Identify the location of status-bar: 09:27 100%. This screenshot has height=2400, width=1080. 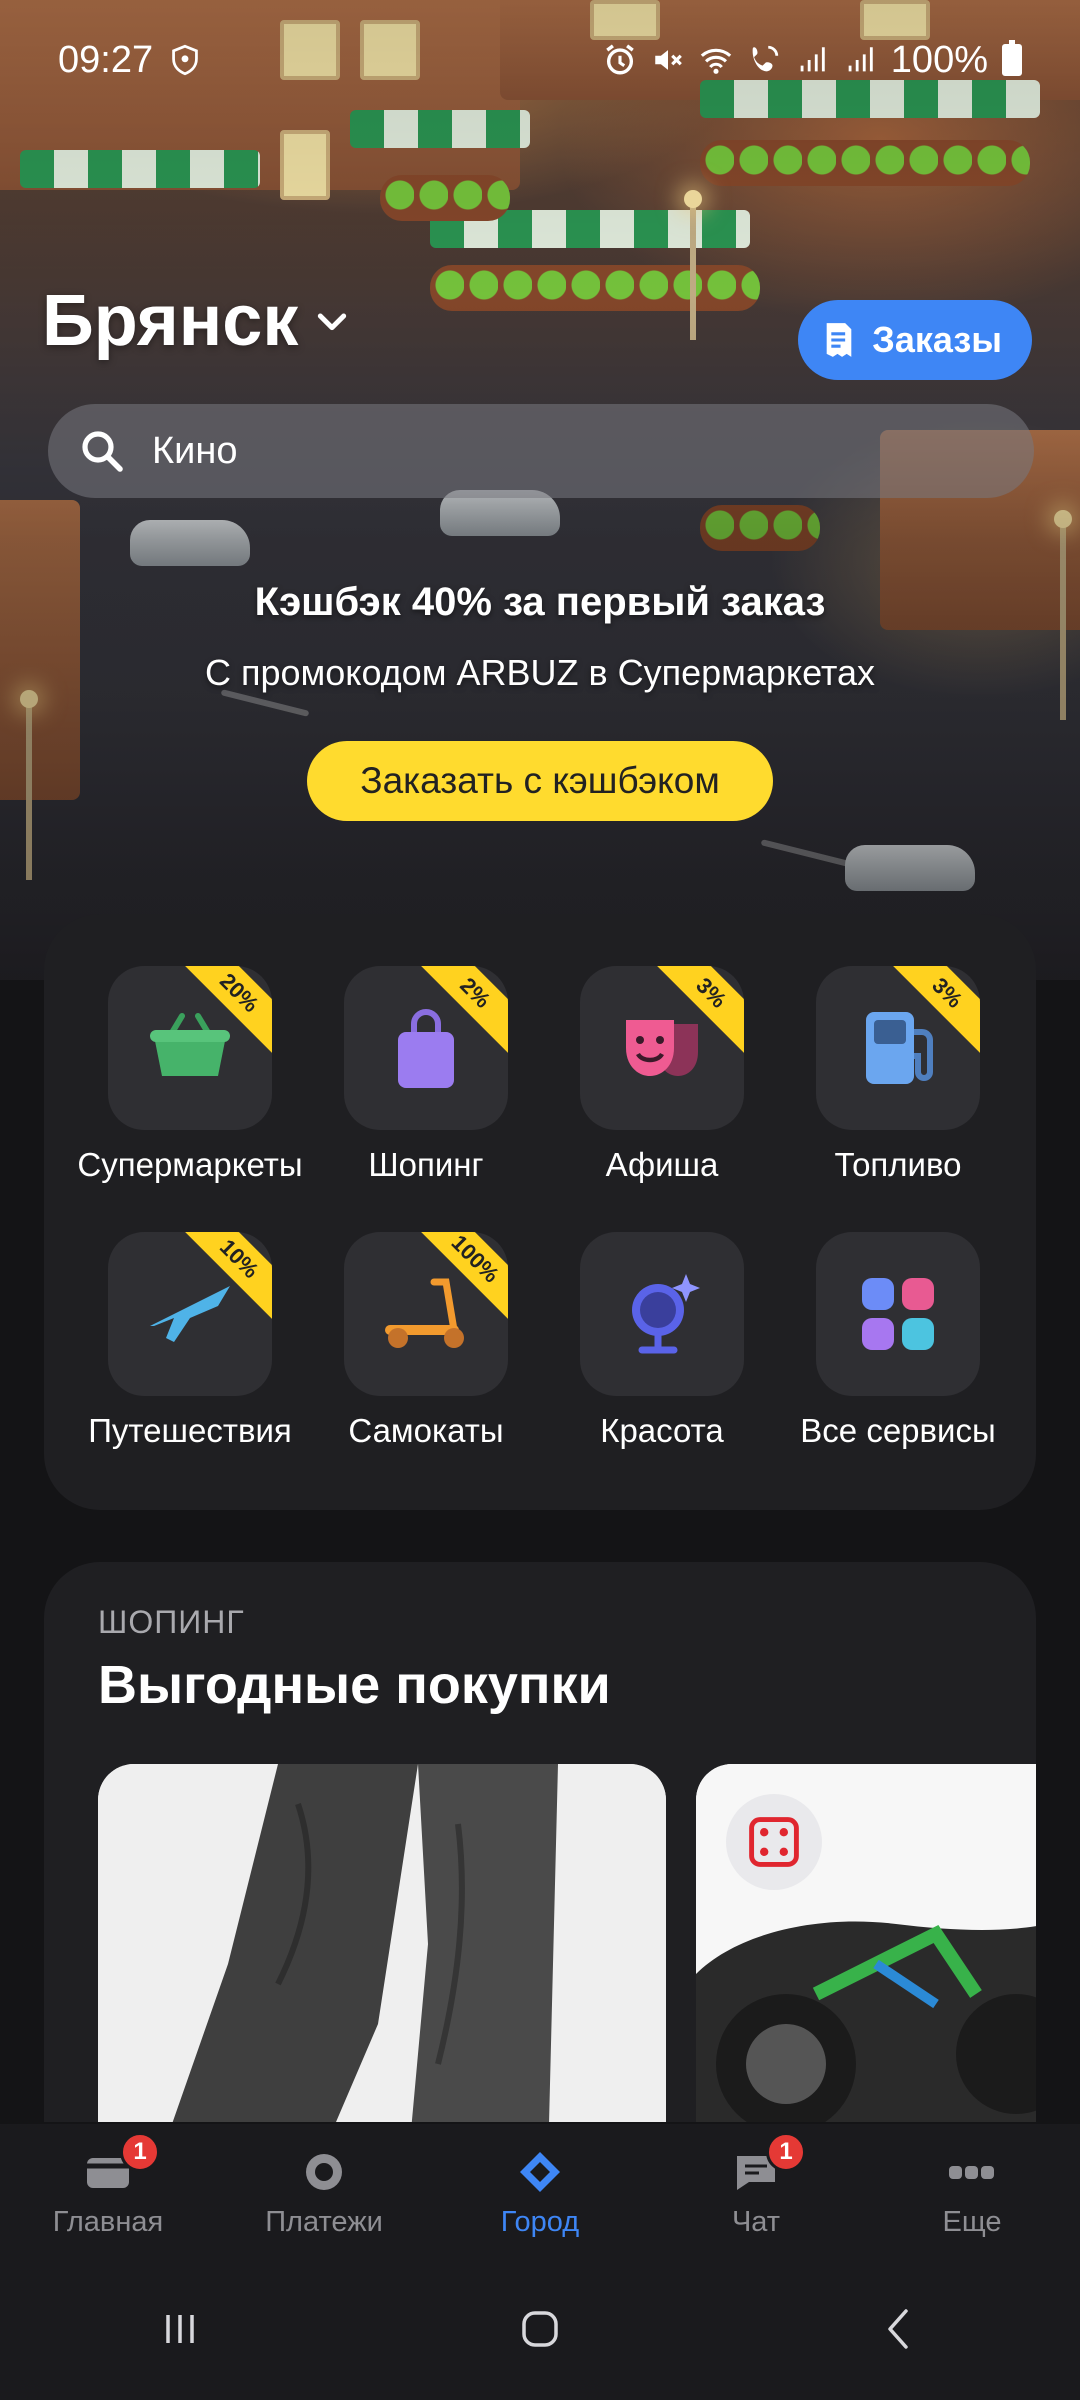
(540, 60).